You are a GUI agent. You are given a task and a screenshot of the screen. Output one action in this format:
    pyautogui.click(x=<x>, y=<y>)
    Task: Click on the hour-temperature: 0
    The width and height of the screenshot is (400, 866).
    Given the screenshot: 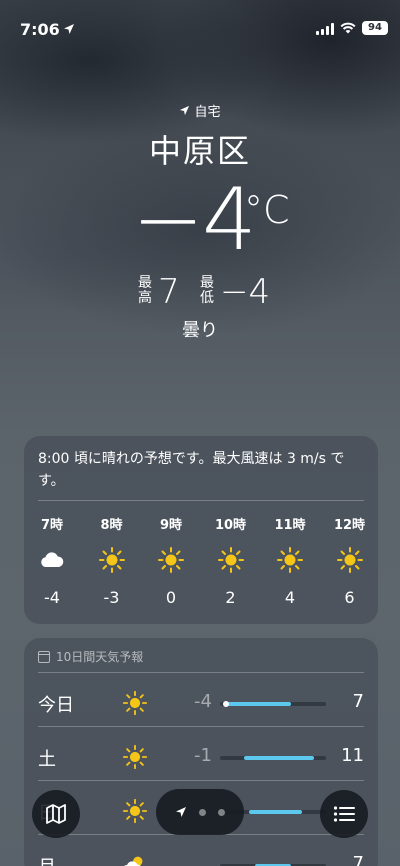 What is the action you would take?
    pyautogui.click(x=171, y=597)
    